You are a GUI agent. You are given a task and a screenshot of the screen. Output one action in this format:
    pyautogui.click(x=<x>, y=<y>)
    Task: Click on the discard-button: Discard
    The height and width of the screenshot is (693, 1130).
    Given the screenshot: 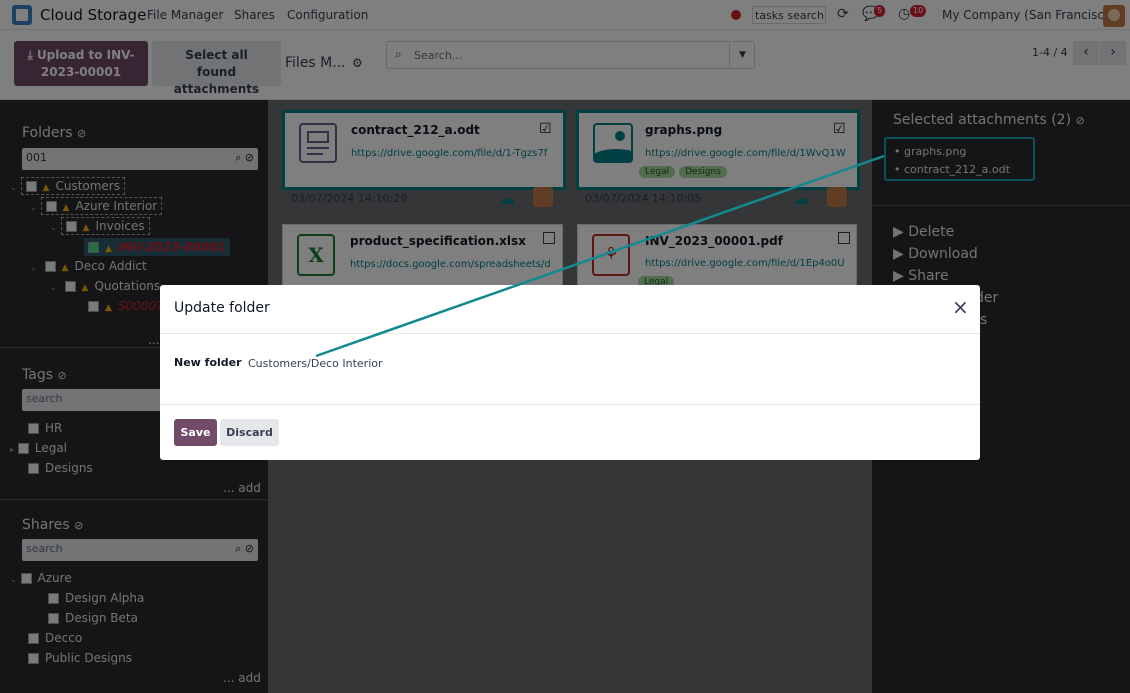 What is the action you would take?
    pyautogui.click(x=249, y=432)
    